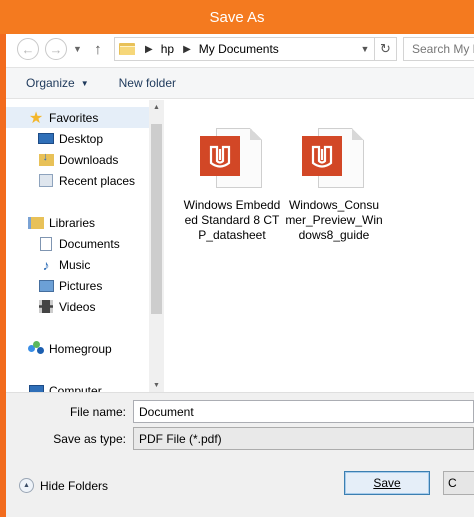 This screenshot has height=517, width=474. I want to click on sidebar-item-videos: Videos, so click(77, 306).